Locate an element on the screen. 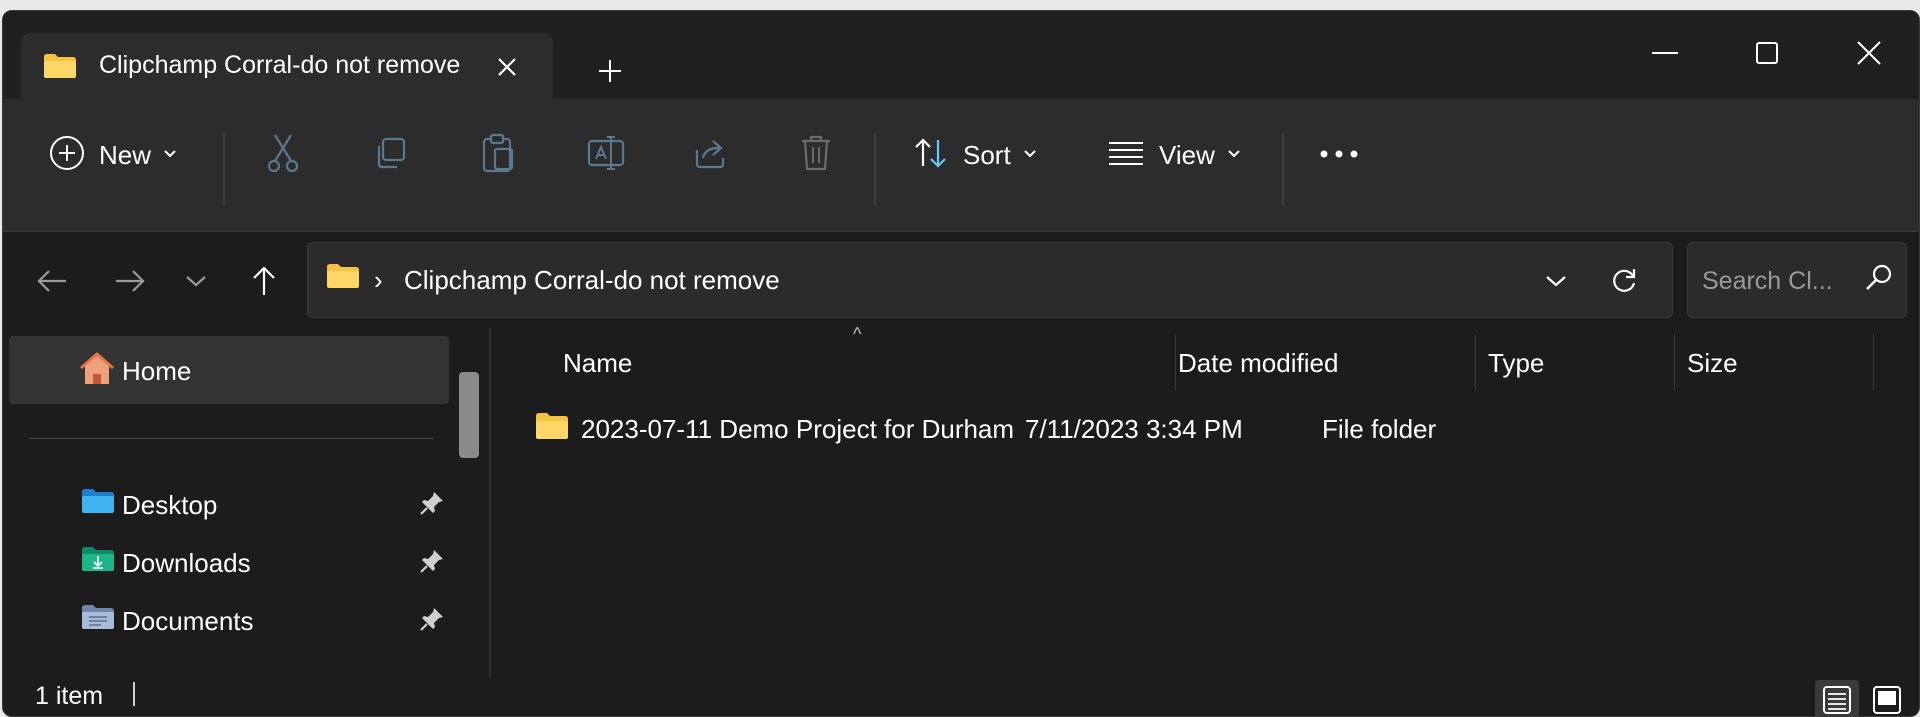  tab-title: Clipchamp Corral-do not remove is located at coordinates (280, 65).